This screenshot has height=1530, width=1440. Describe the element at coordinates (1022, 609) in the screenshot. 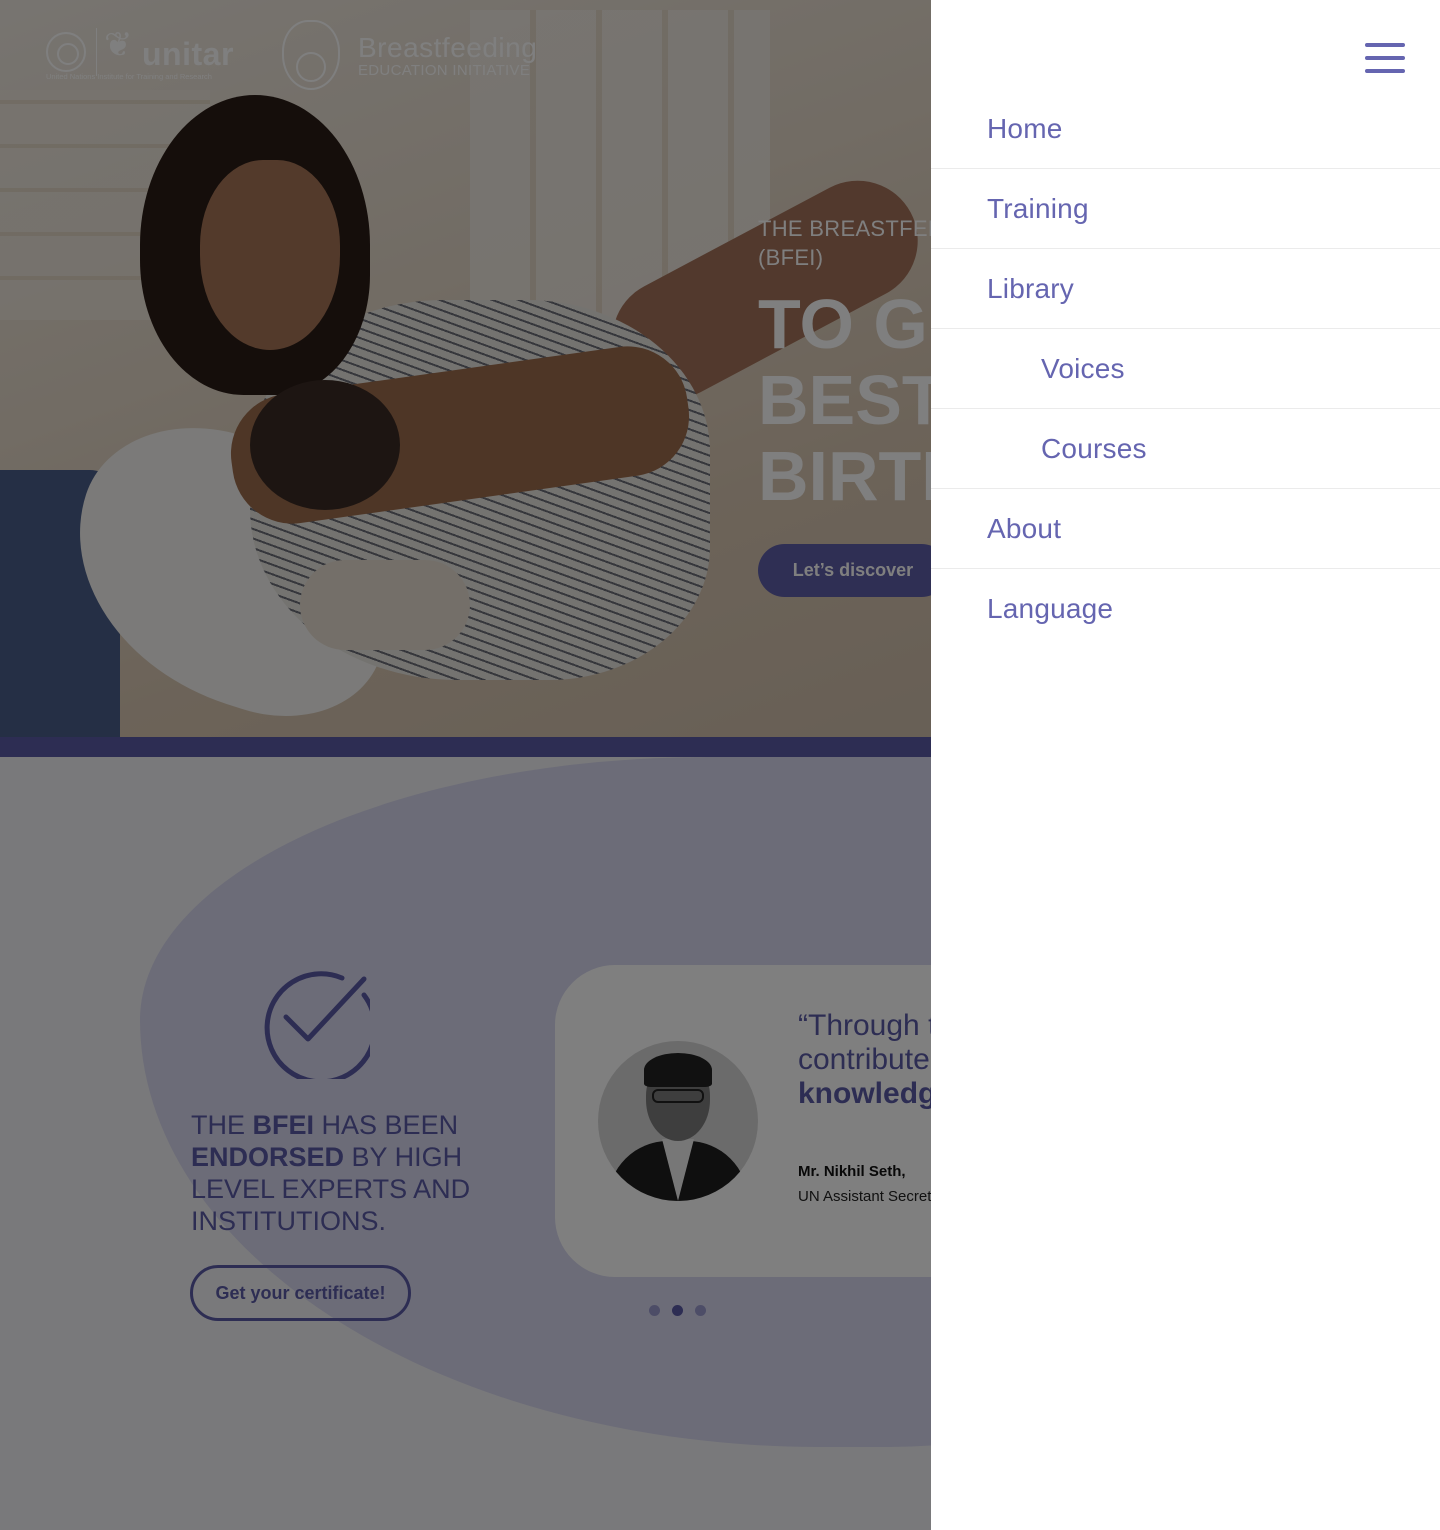

I see `menu-link-language: Language` at that location.